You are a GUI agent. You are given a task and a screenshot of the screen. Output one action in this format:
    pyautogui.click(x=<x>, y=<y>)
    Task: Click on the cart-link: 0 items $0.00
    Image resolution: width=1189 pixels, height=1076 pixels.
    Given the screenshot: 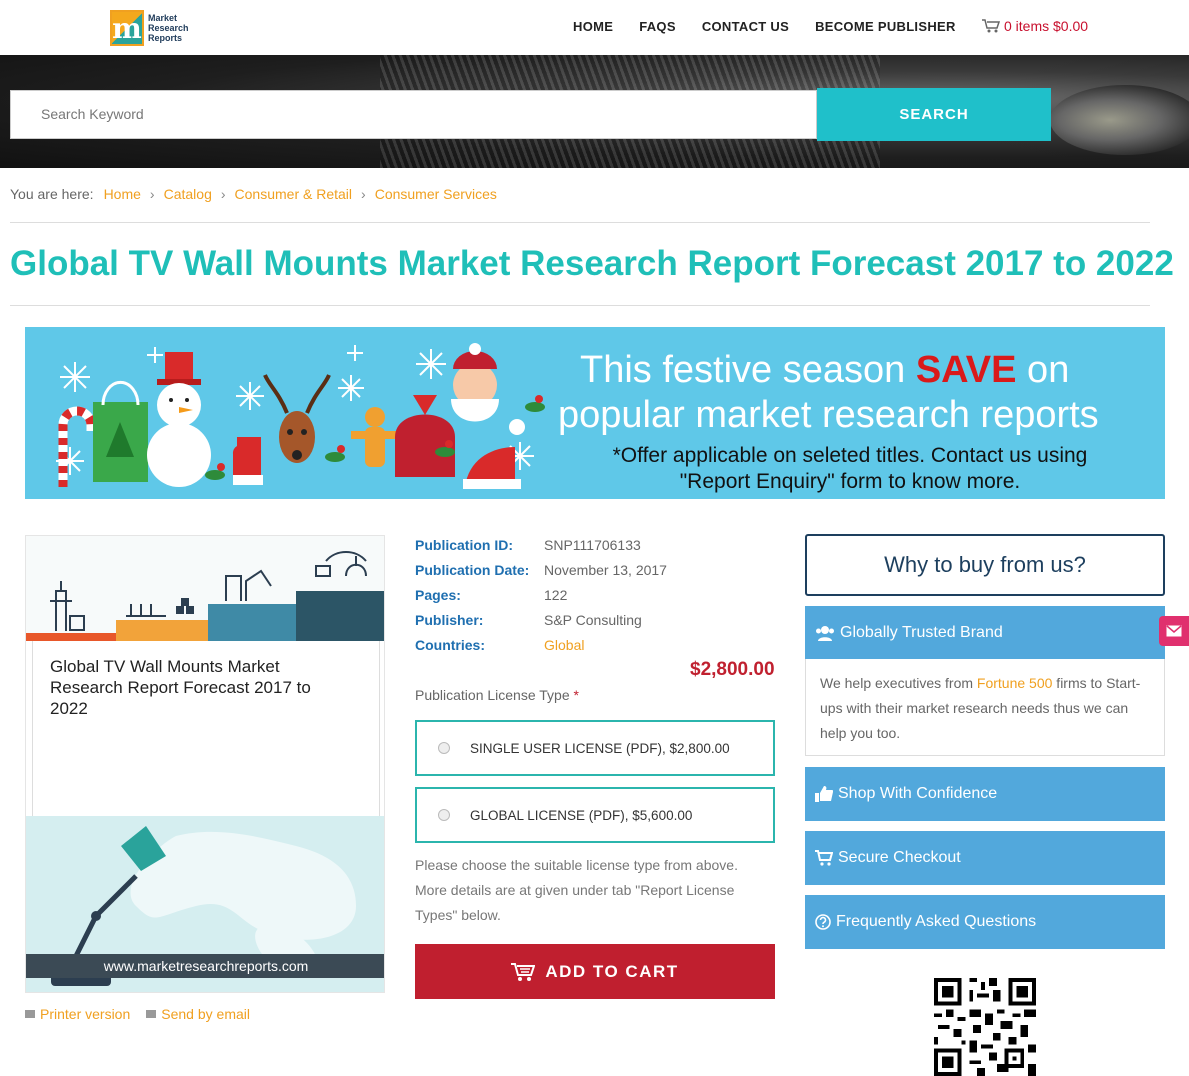 What is the action you would take?
    pyautogui.click(x=1035, y=26)
    